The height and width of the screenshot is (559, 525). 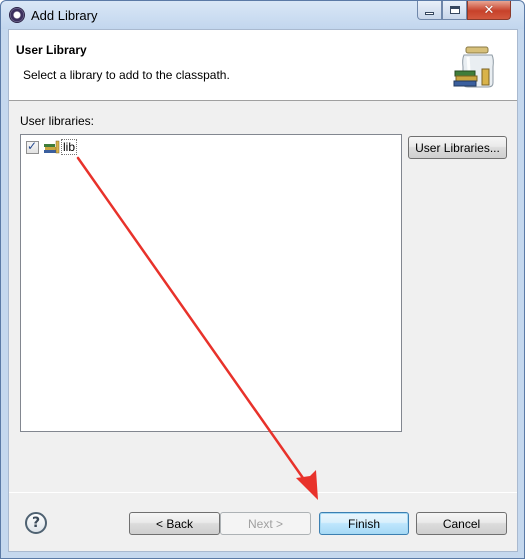 I want to click on list-item: ✓ lib, so click(x=52, y=147).